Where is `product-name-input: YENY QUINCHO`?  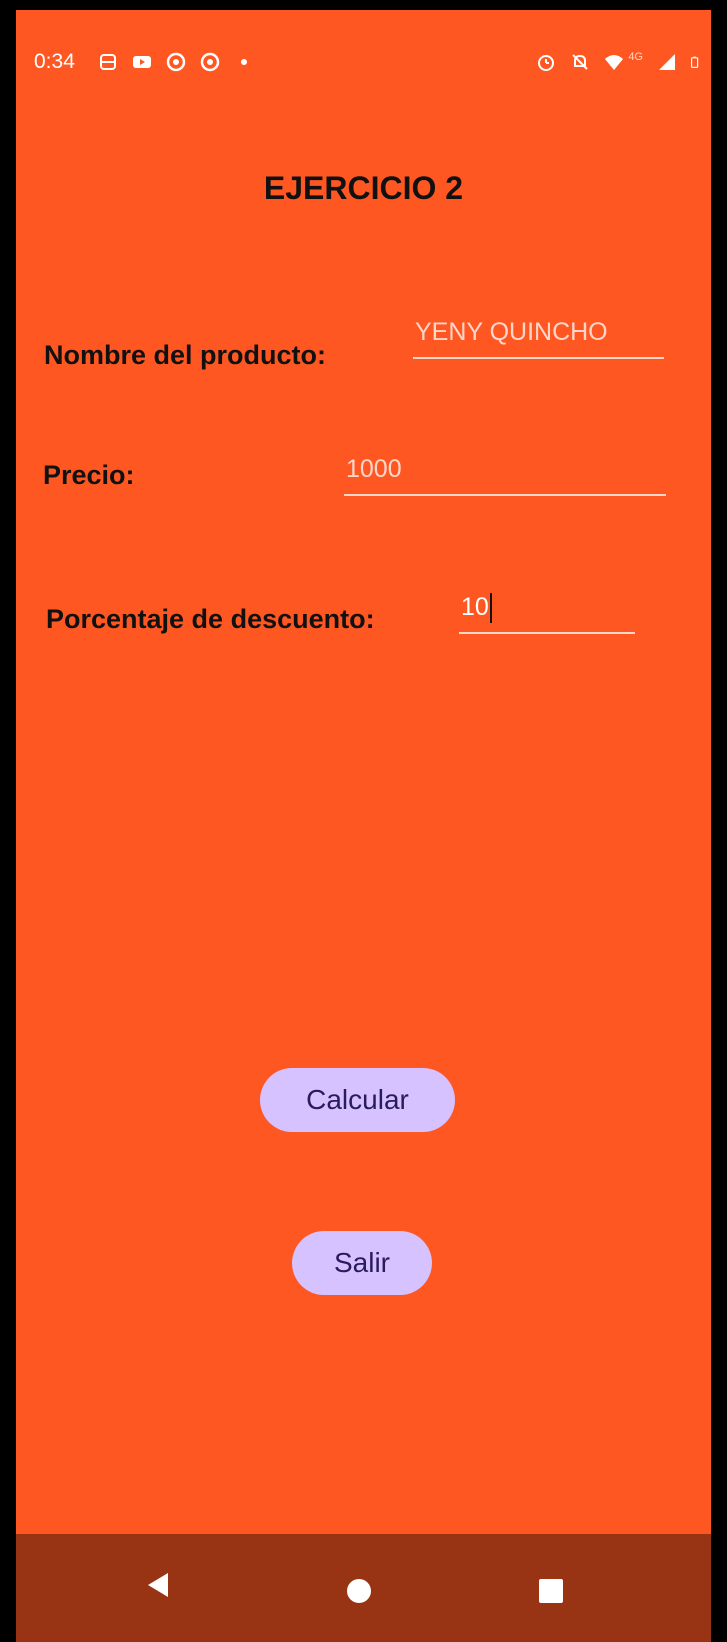
product-name-input: YENY QUINCHO is located at coordinates (538, 337).